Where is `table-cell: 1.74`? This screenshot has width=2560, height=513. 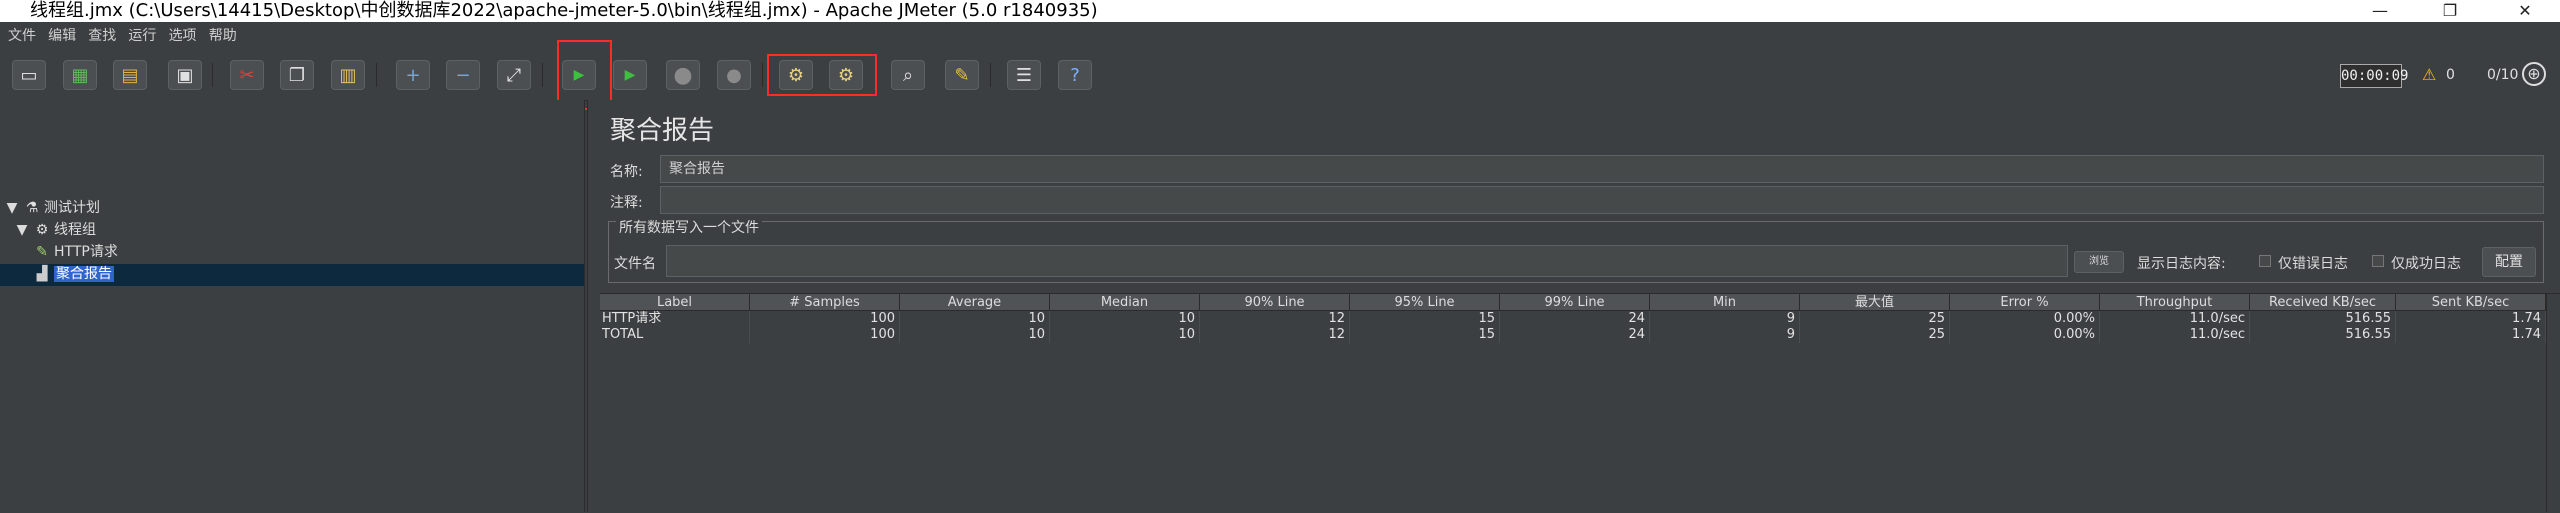
table-cell: 1.74 is located at coordinates (2471, 319).